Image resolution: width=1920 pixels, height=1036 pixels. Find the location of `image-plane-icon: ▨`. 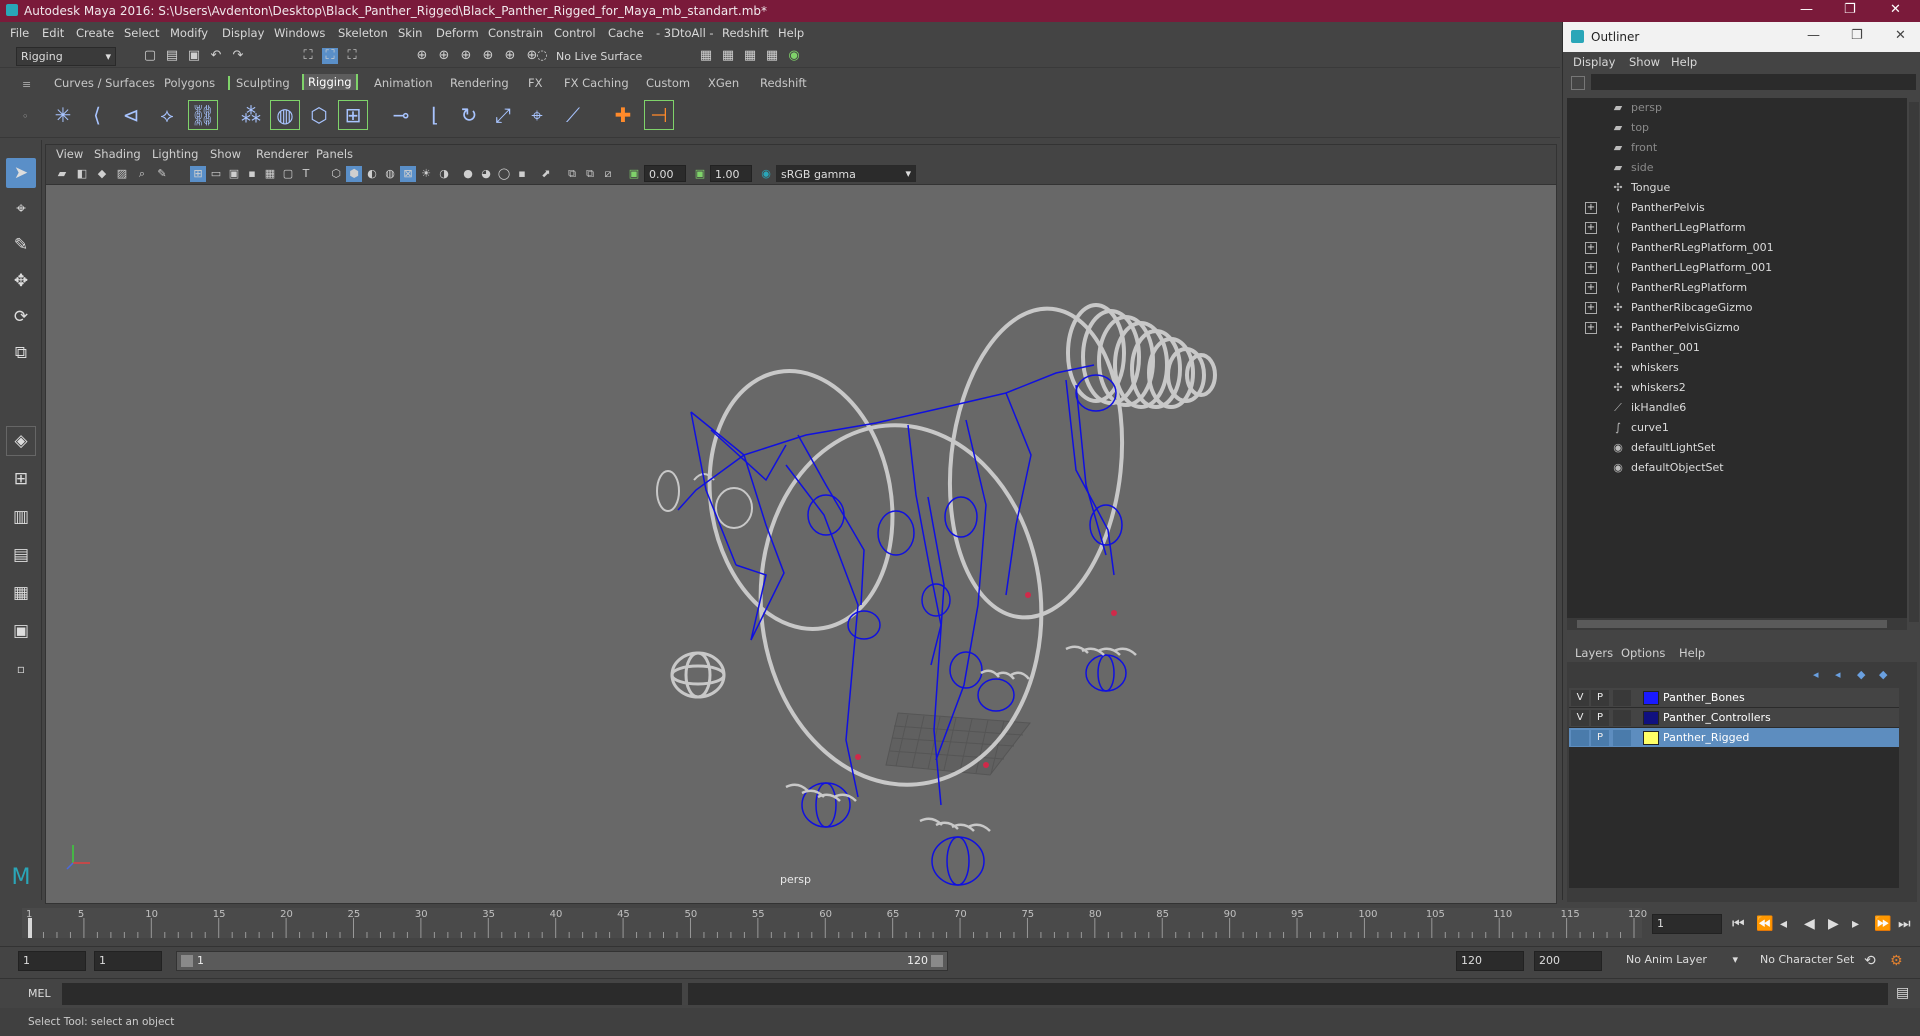

image-plane-icon: ▨ is located at coordinates (122, 174).